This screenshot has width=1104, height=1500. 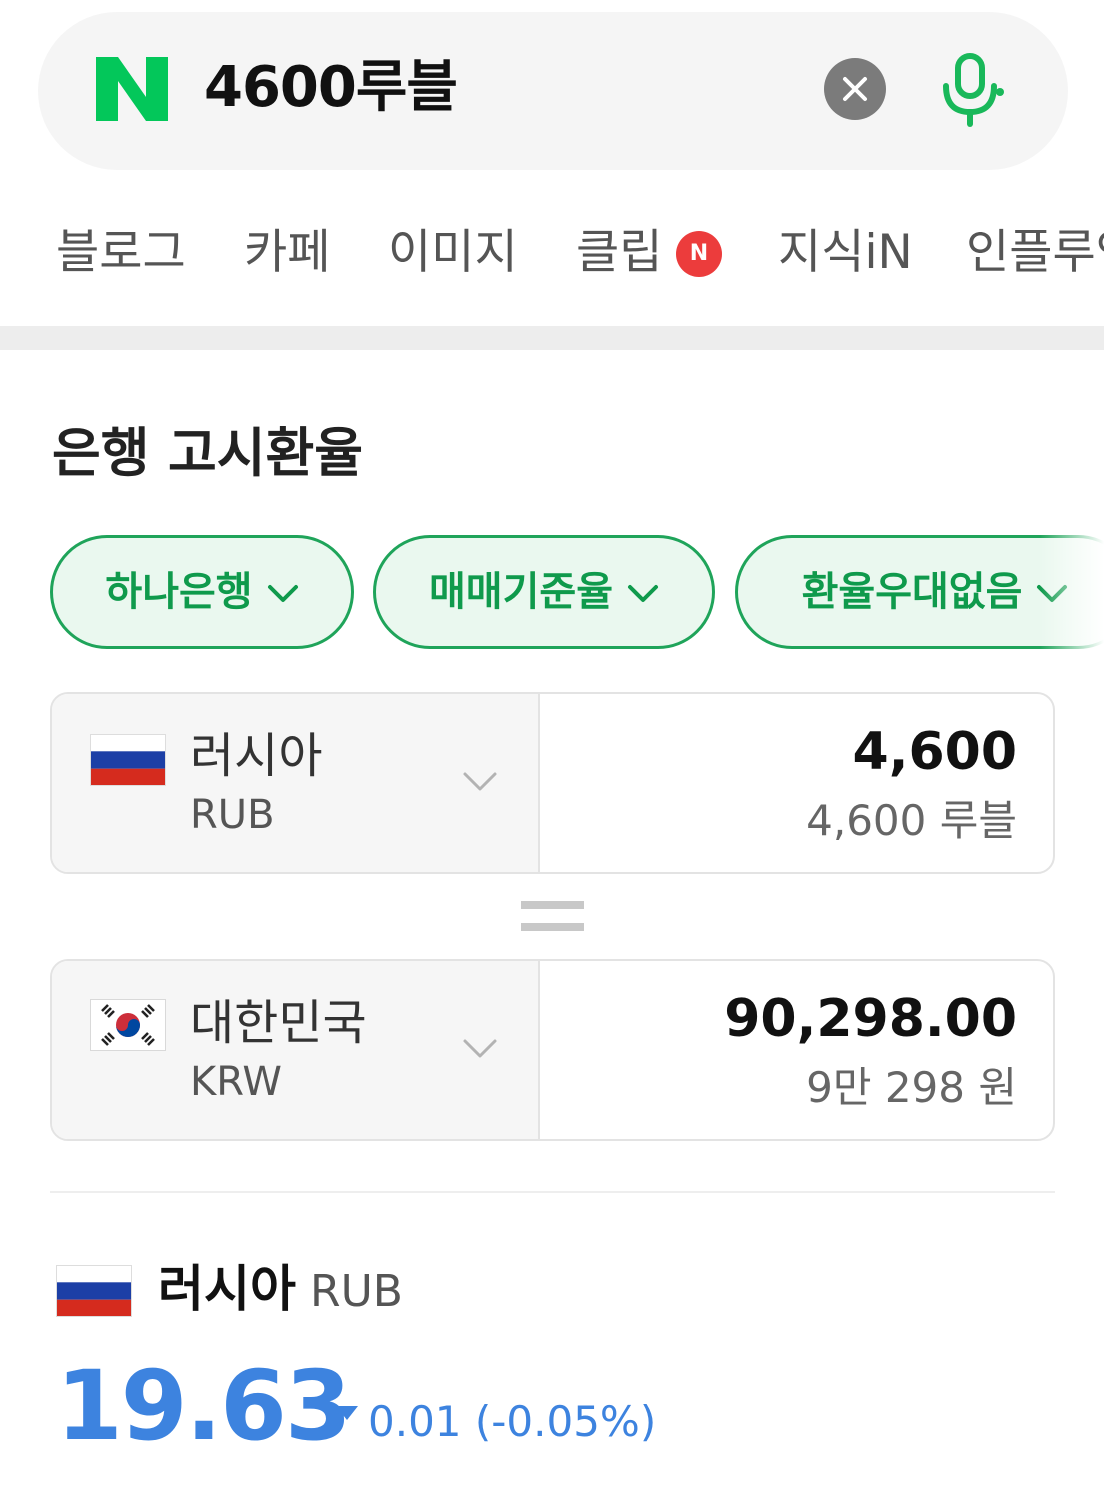 I want to click on tab-kin: 지식iN, so click(x=845, y=253).